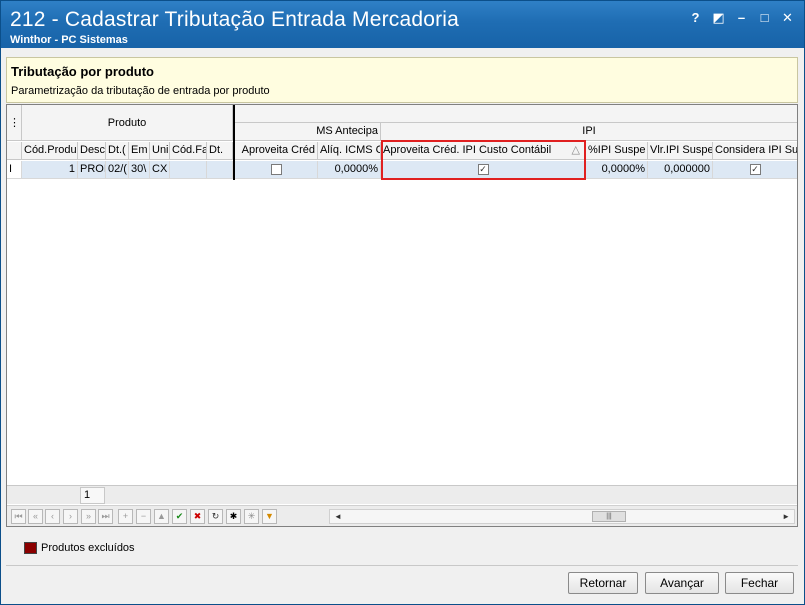 This screenshot has height=605, width=805. What do you see at coordinates (14, 170) in the screenshot?
I see `row-indicator: I` at bounding box center [14, 170].